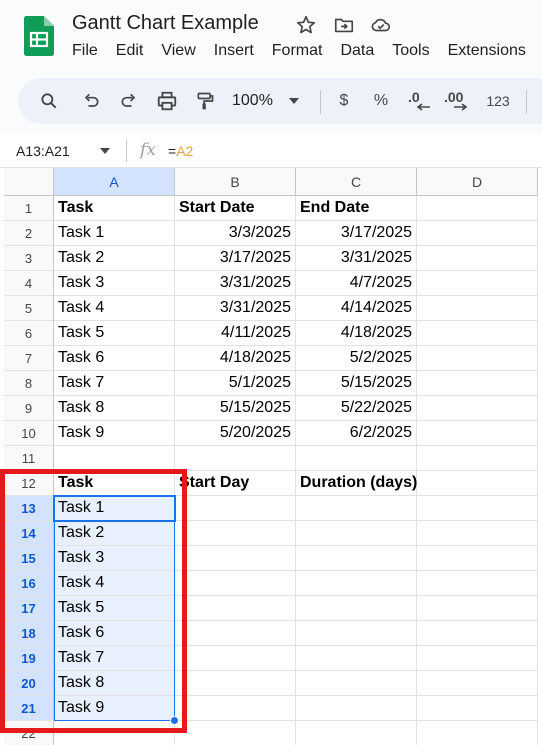 The height and width of the screenshot is (745, 542). Describe the element at coordinates (477, 733) in the screenshot. I see `cell-d22` at that location.